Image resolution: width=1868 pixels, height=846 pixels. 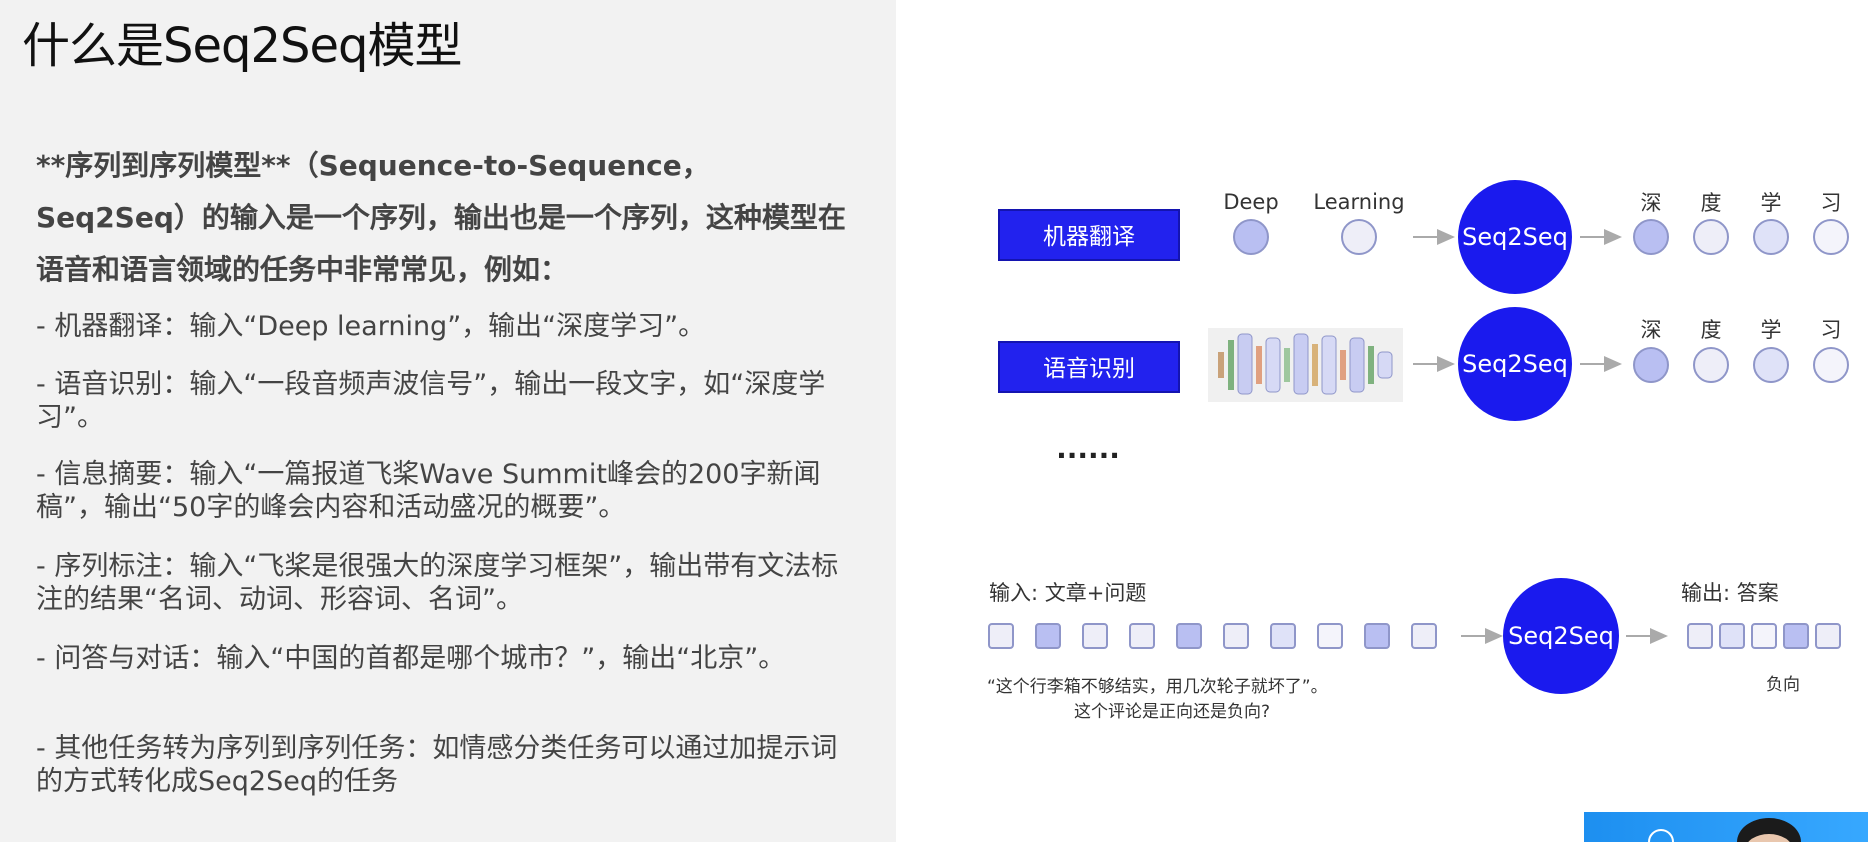 What do you see at coordinates (1172, 712) in the screenshot?
I see `qa-example-line2: 这个评论是正向还是负向?` at bounding box center [1172, 712].